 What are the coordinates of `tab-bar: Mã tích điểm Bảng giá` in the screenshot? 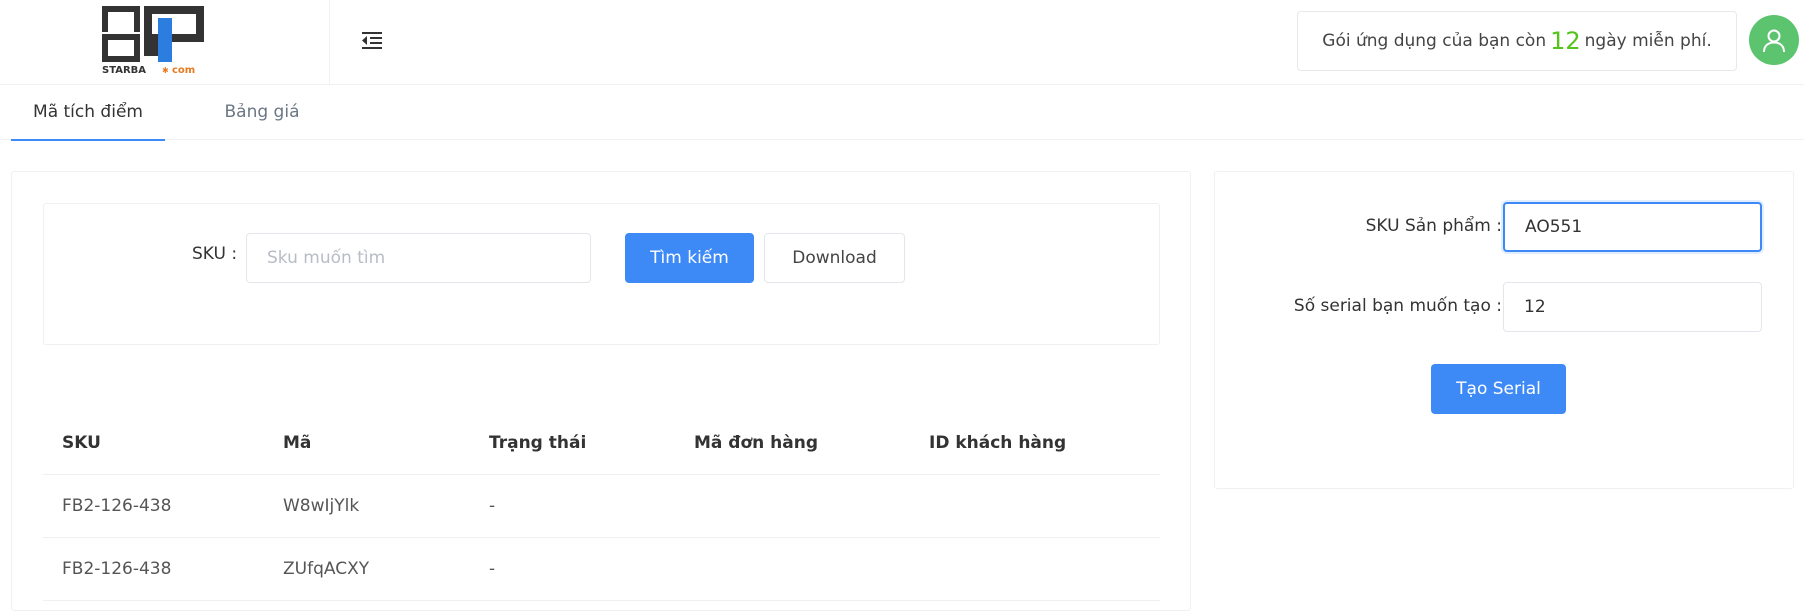 It's located at (902, 113).